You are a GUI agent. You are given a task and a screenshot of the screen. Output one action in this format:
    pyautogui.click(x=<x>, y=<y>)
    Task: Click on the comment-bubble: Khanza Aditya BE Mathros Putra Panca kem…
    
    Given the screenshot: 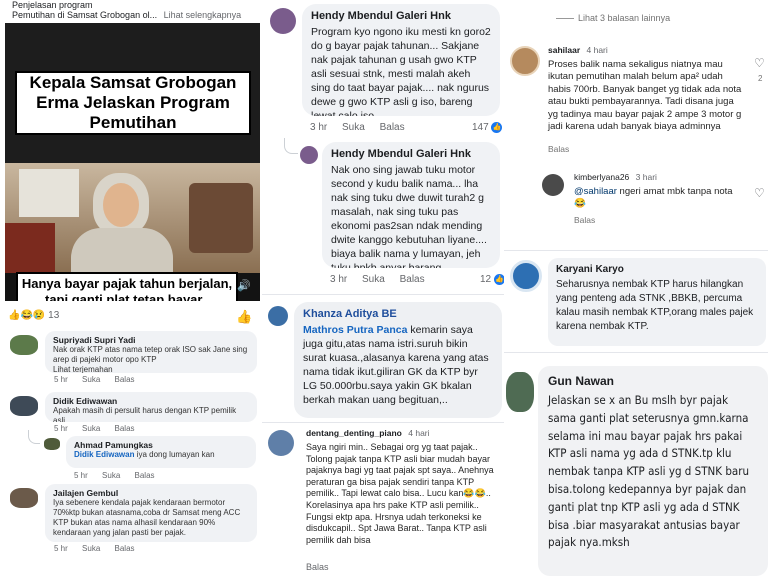 What is the action you would take?
    pyautogui.click(x=398, y=360)
    